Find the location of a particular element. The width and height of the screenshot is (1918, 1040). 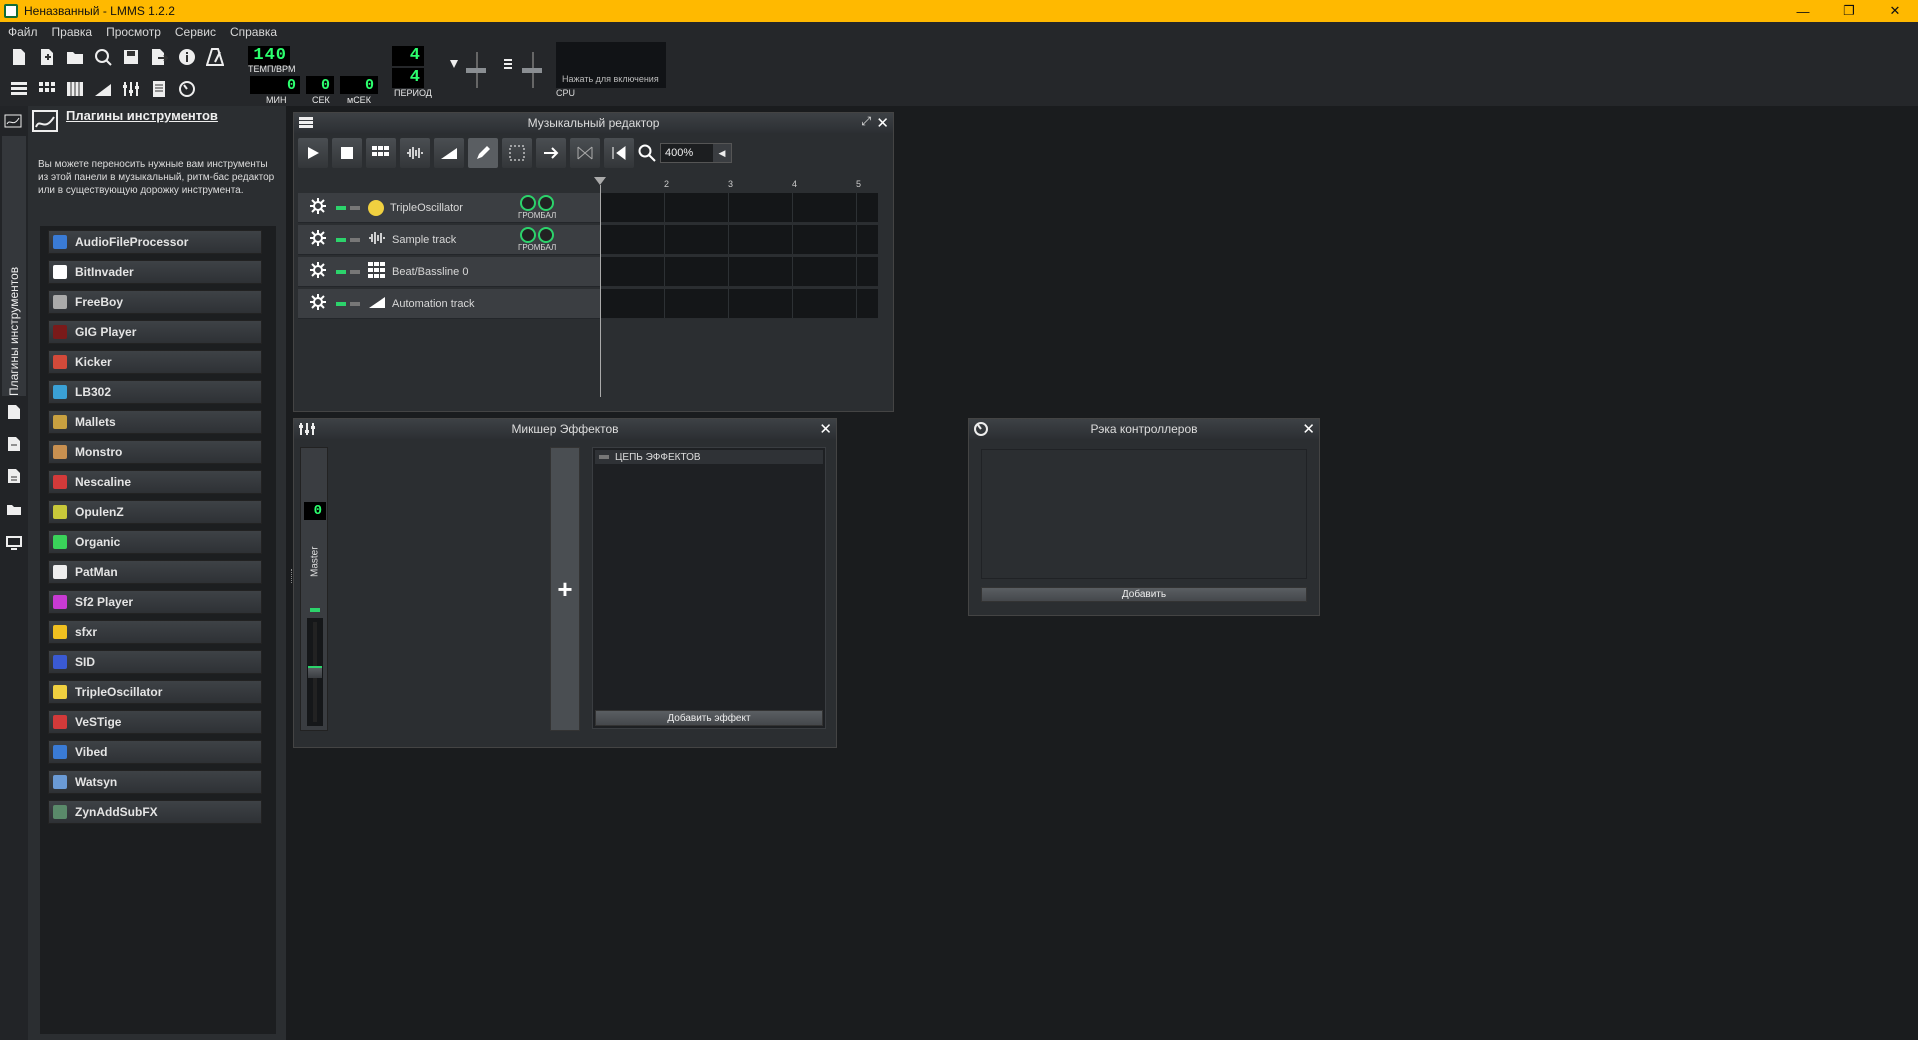

track-row: TripleOscillator ГРОМБАЛ is located at coordinates (449, 208).